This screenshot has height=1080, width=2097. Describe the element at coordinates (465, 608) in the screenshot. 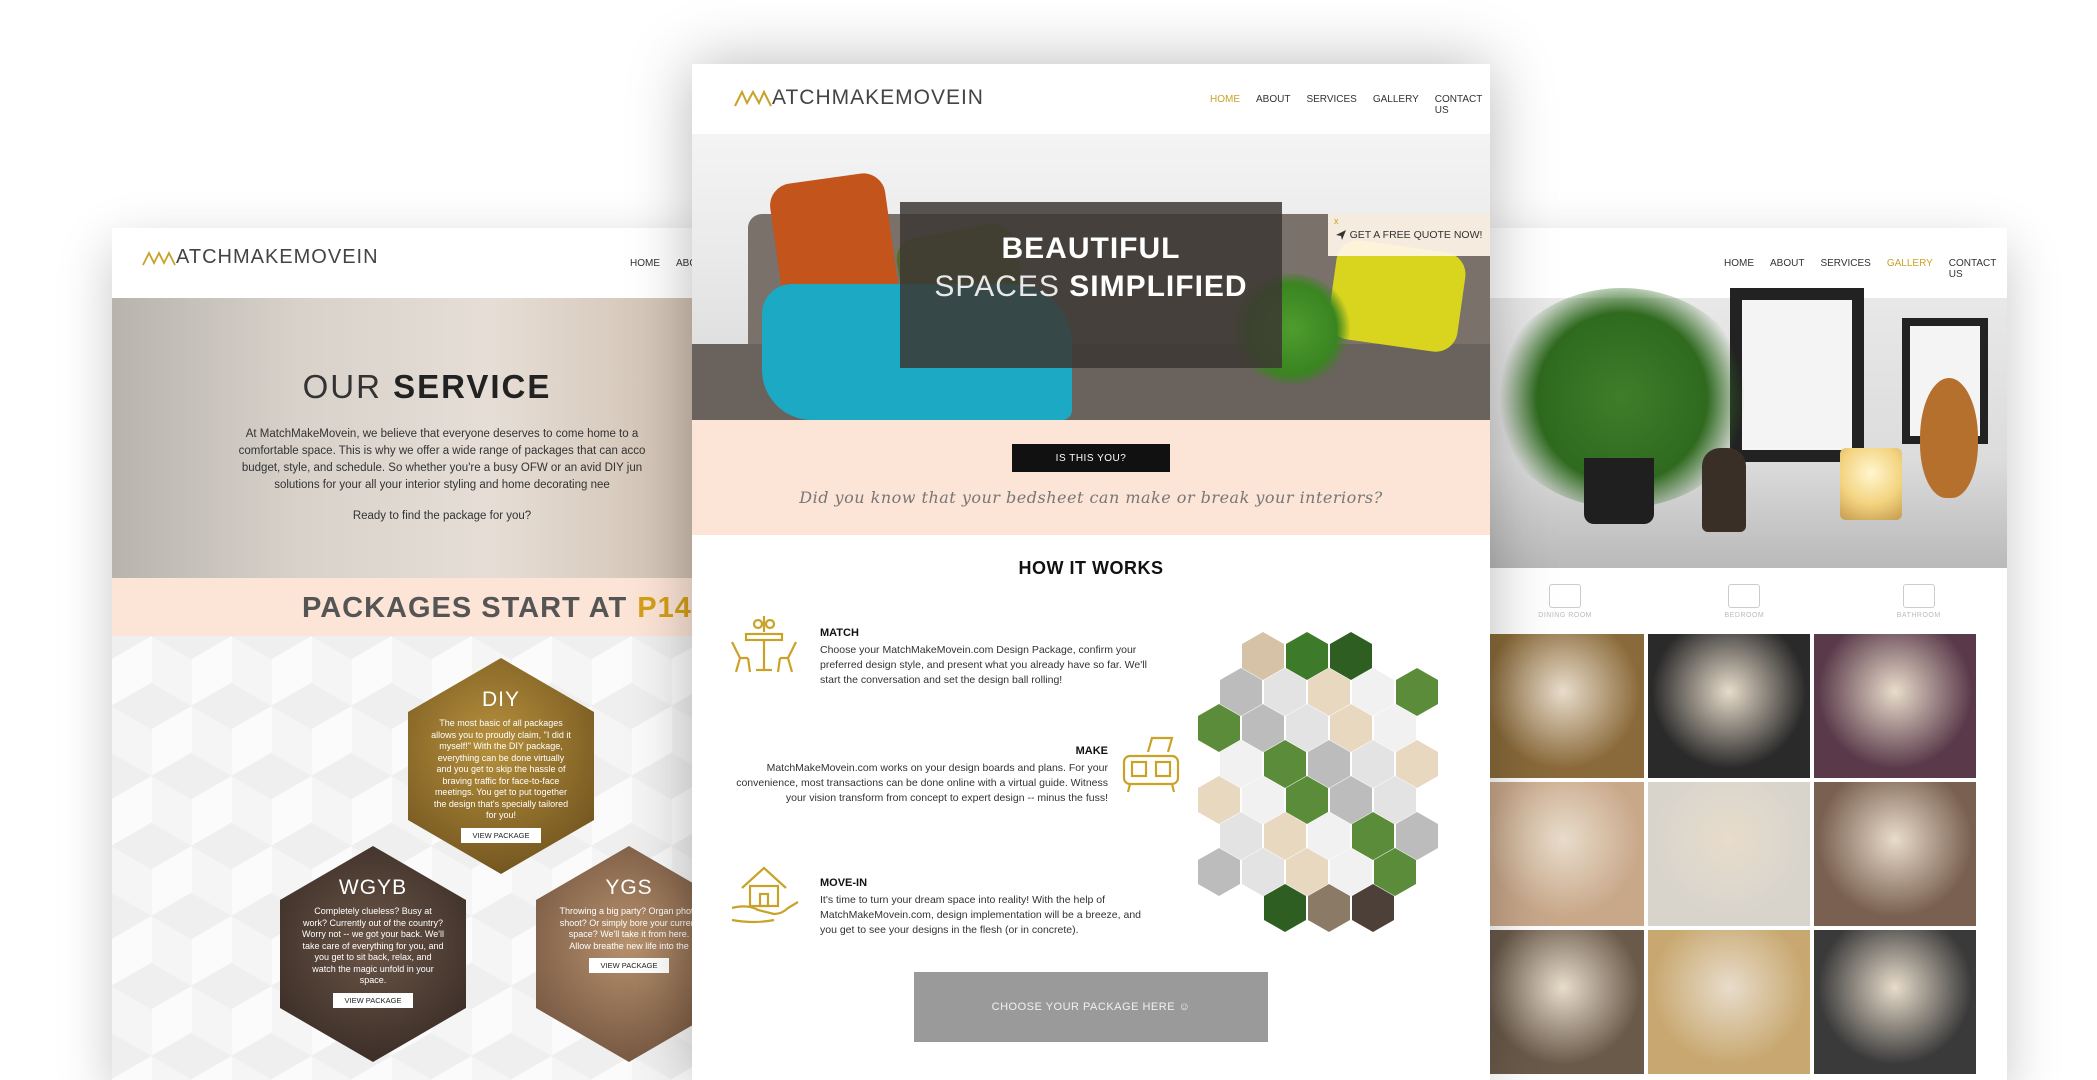

I see `packages-label: PACKAGES START AT` at that location.